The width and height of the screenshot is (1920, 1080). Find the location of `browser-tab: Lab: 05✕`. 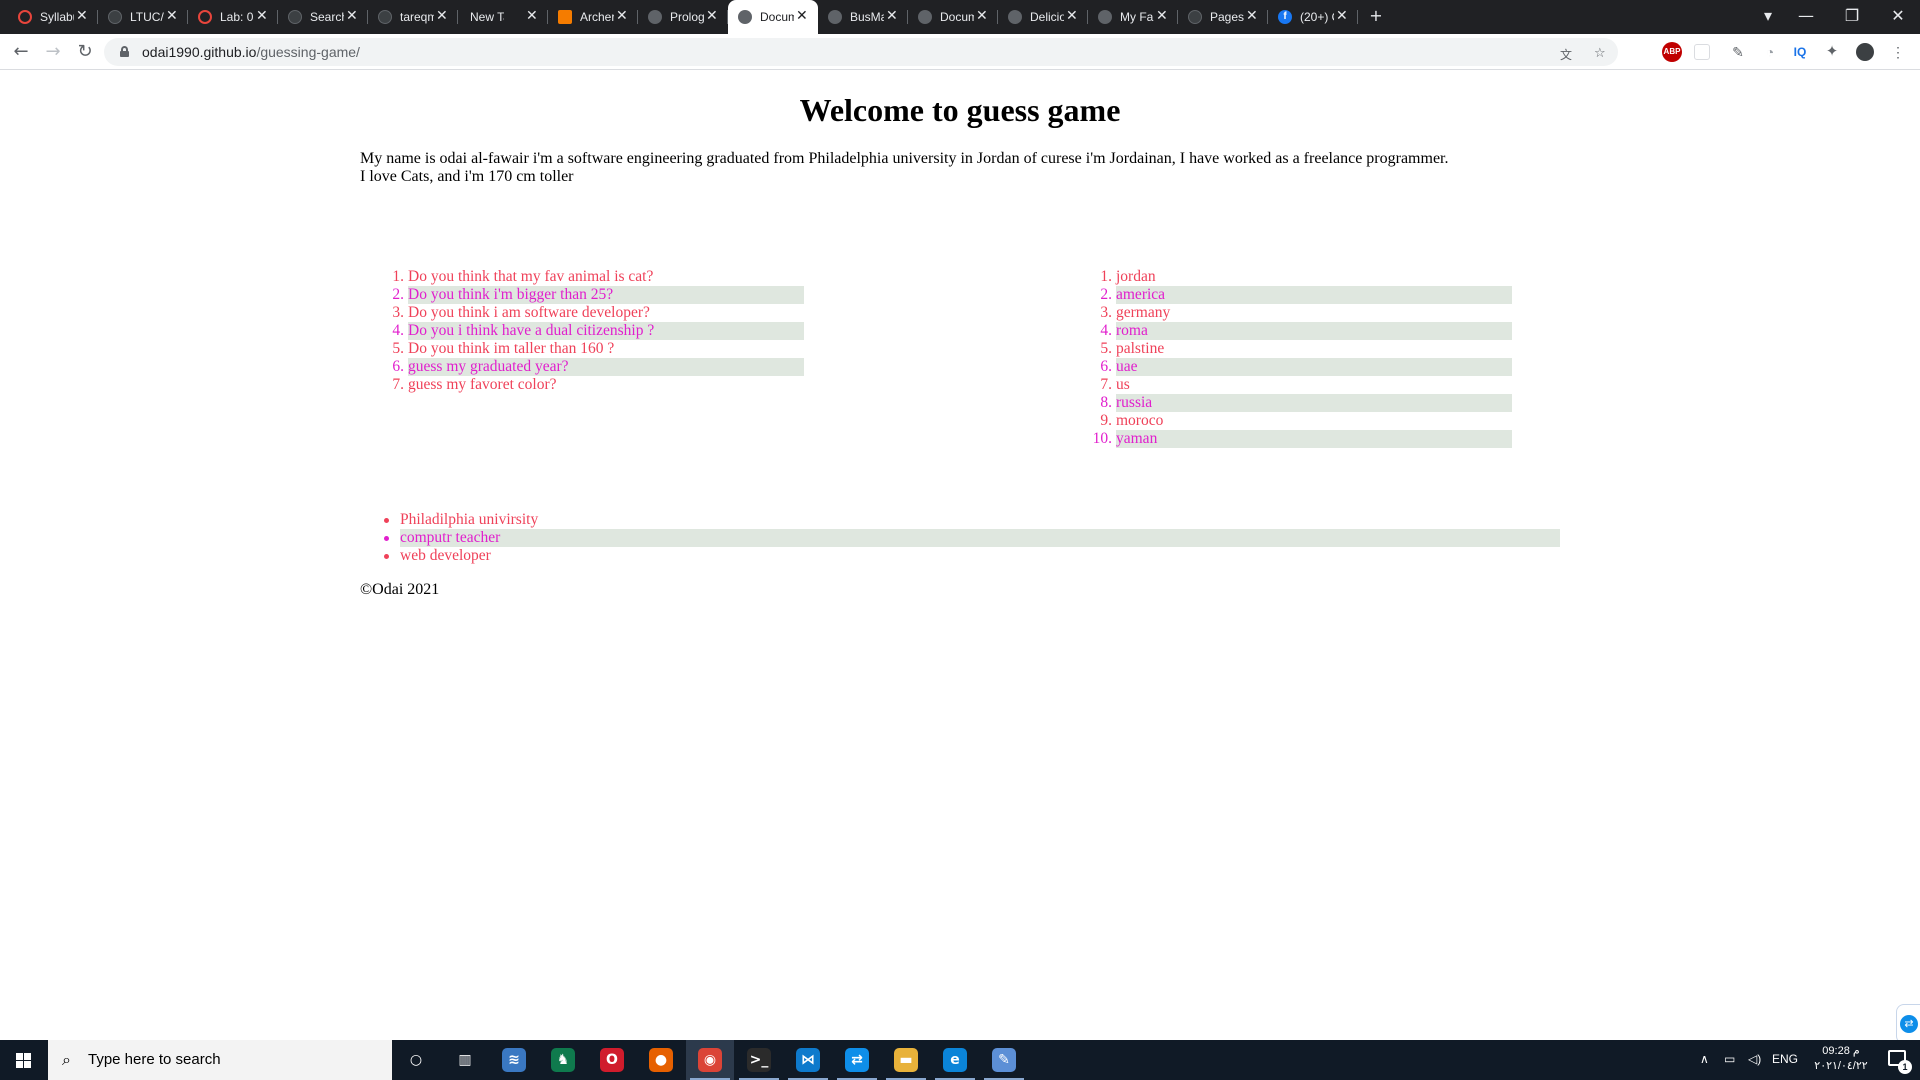

browser-tab: Lab: 05✕ is located at coordinates (233, 17).